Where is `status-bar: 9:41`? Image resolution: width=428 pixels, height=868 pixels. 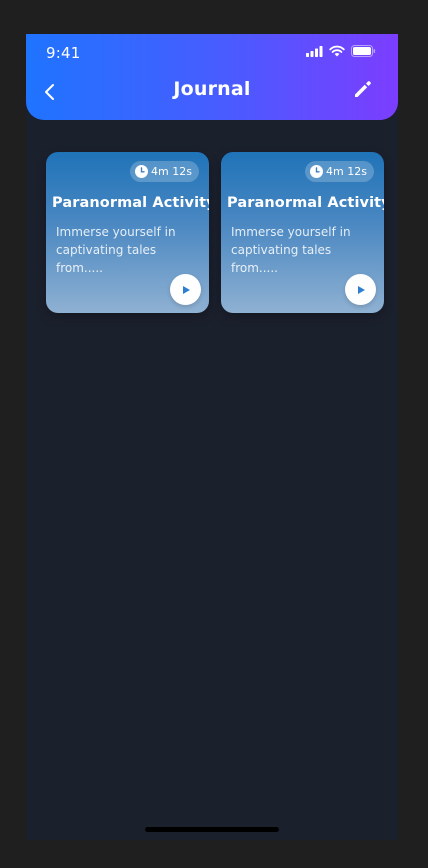
status-bar: 9:41 is located at coordinates (212, 51).